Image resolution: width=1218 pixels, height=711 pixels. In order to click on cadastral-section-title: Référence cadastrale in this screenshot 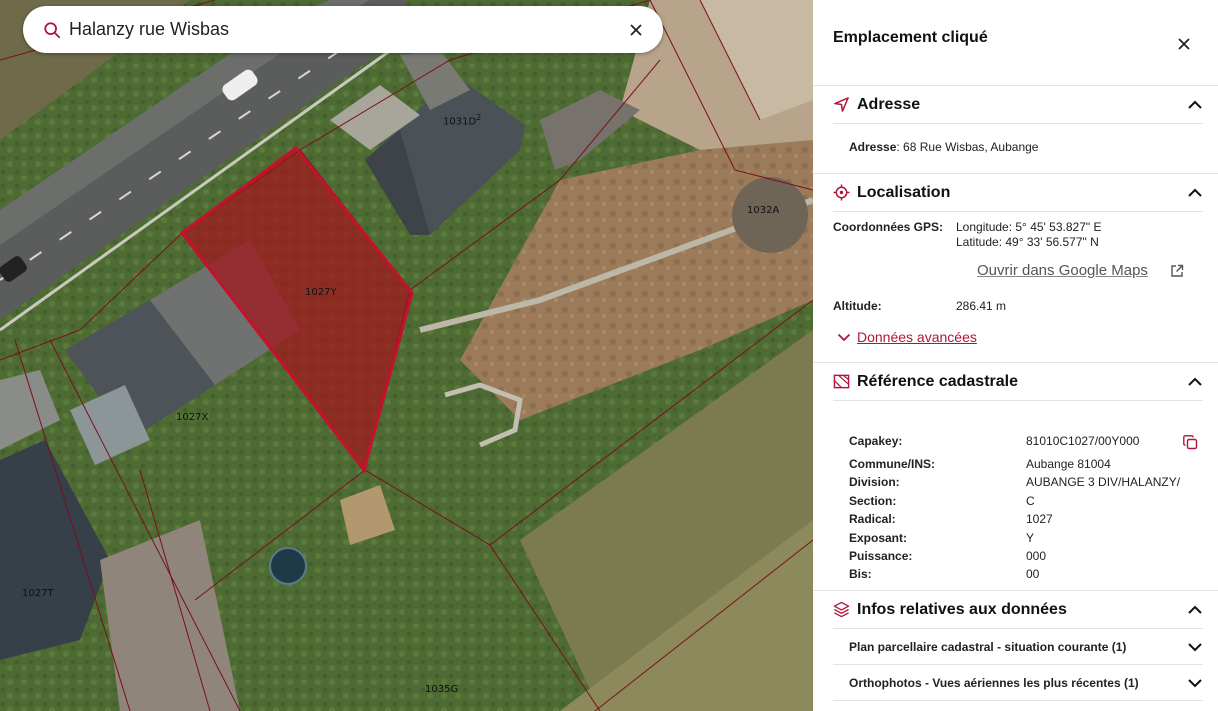, I will do `click(937, 381)`.